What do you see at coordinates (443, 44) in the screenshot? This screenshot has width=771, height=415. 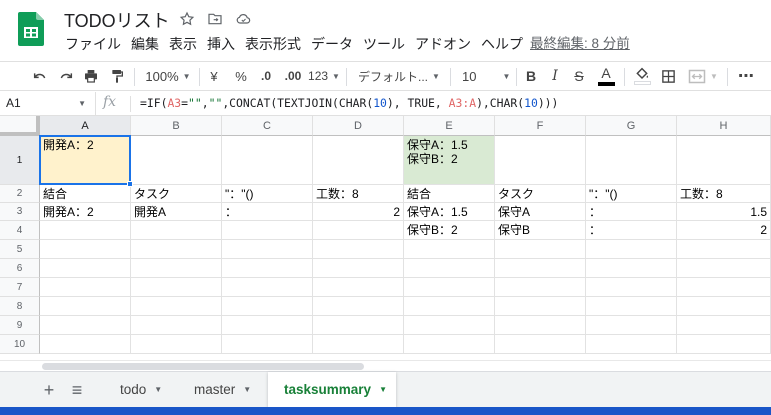 I see `menu-addons: アドオン` at bounding box center [443, 44].